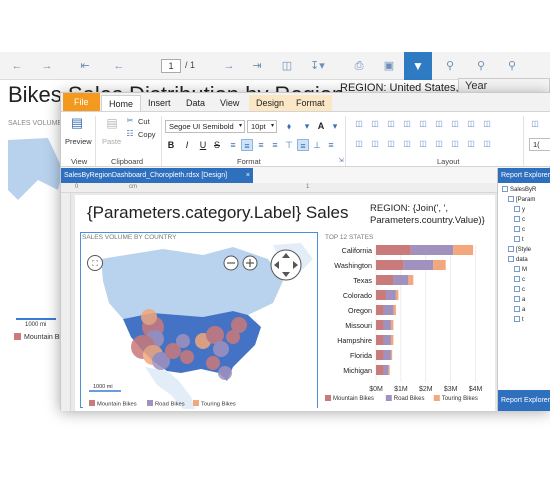  What do you see at coordinates (450, 66) in the screenshot?
I see `search-icon: ⚲` at bounding box center [450, 66].